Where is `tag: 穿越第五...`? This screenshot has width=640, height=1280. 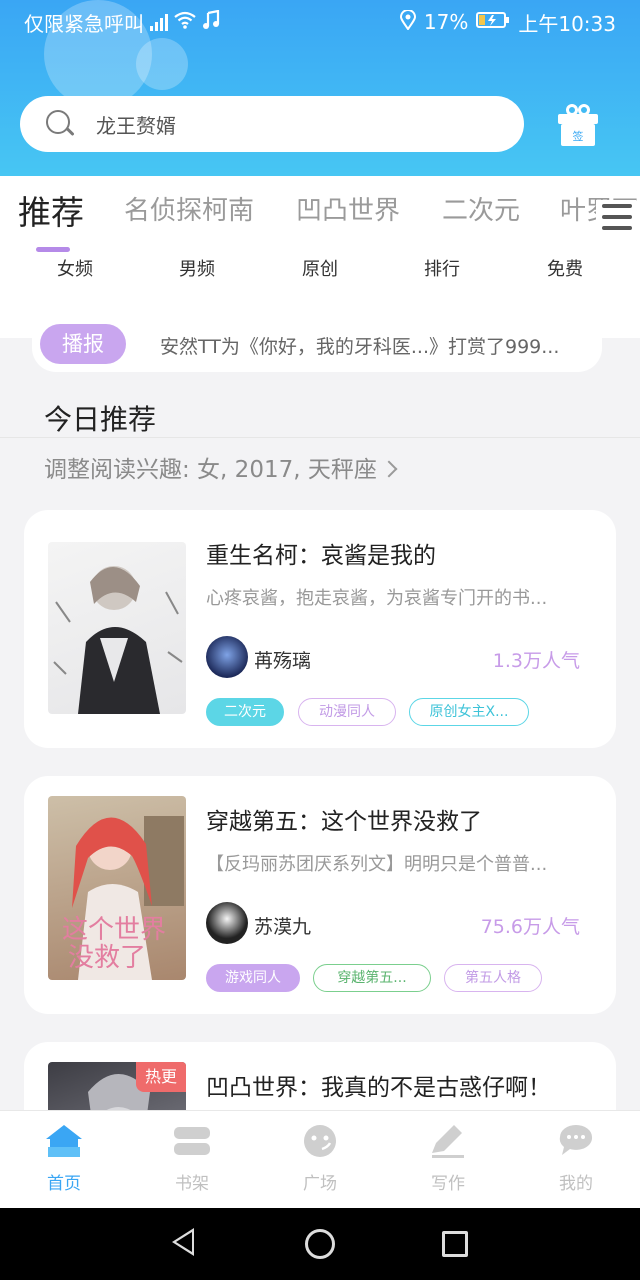 tag: 穿越第五... is located at coordinates (372, 978).